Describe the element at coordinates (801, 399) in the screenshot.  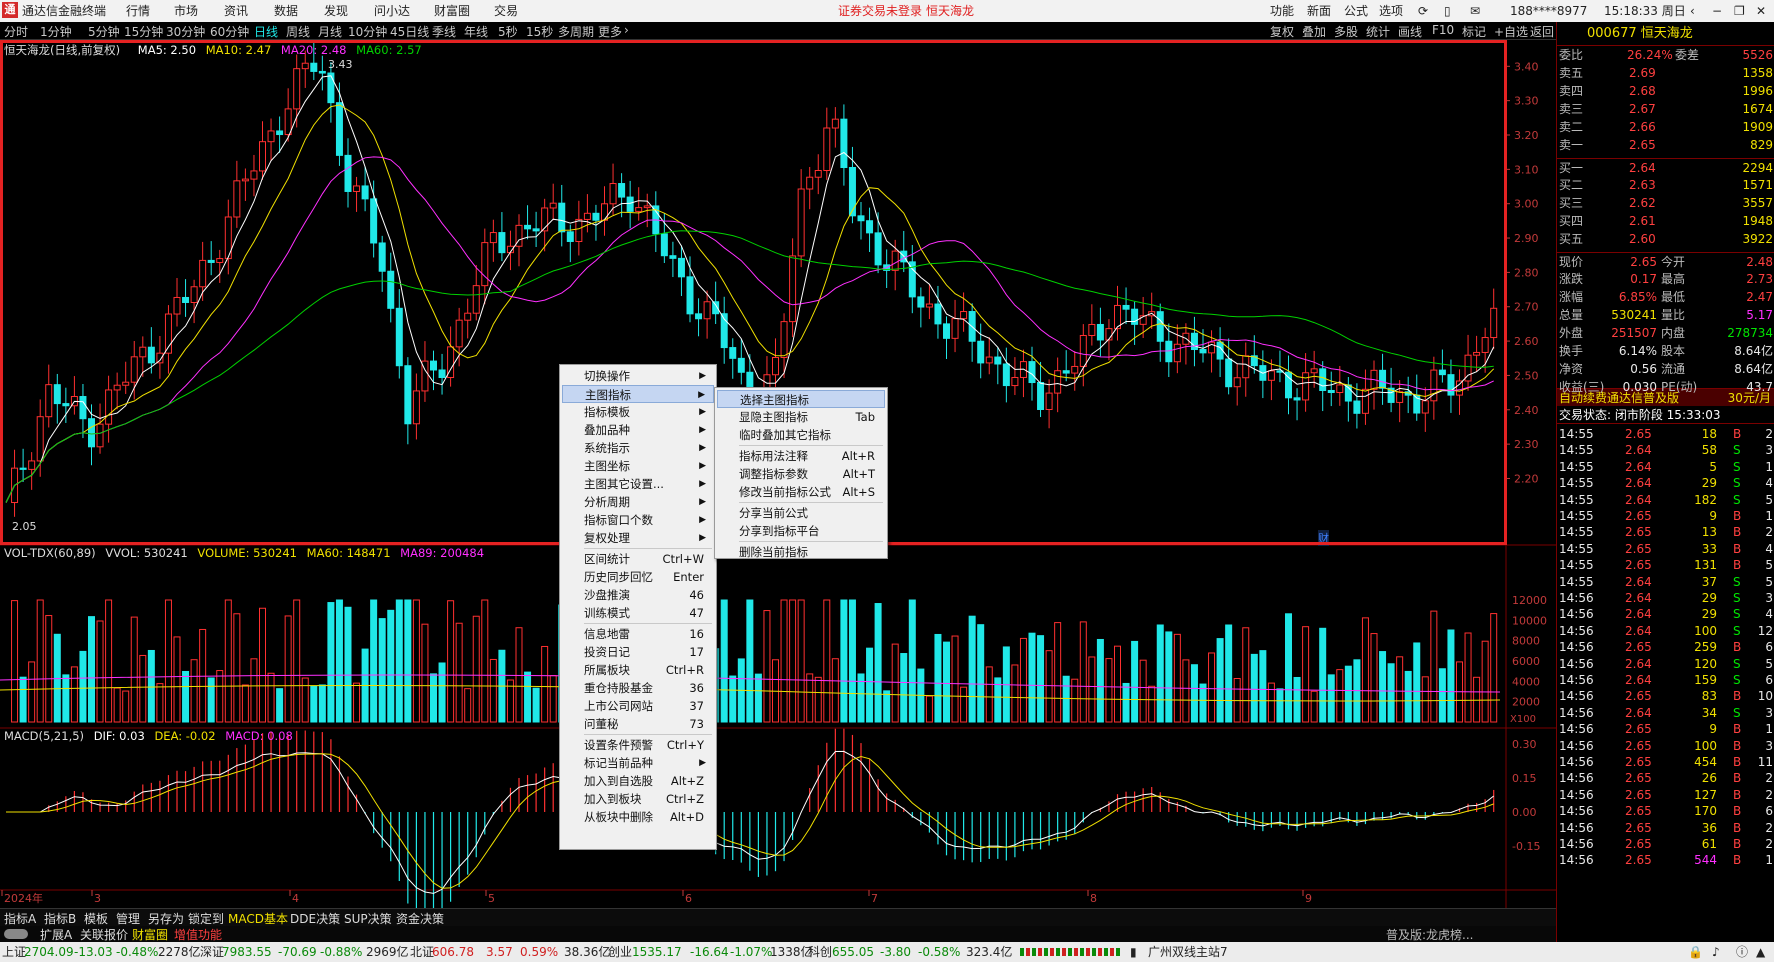
I see `submenu-item: 选择主图指标` at that location.